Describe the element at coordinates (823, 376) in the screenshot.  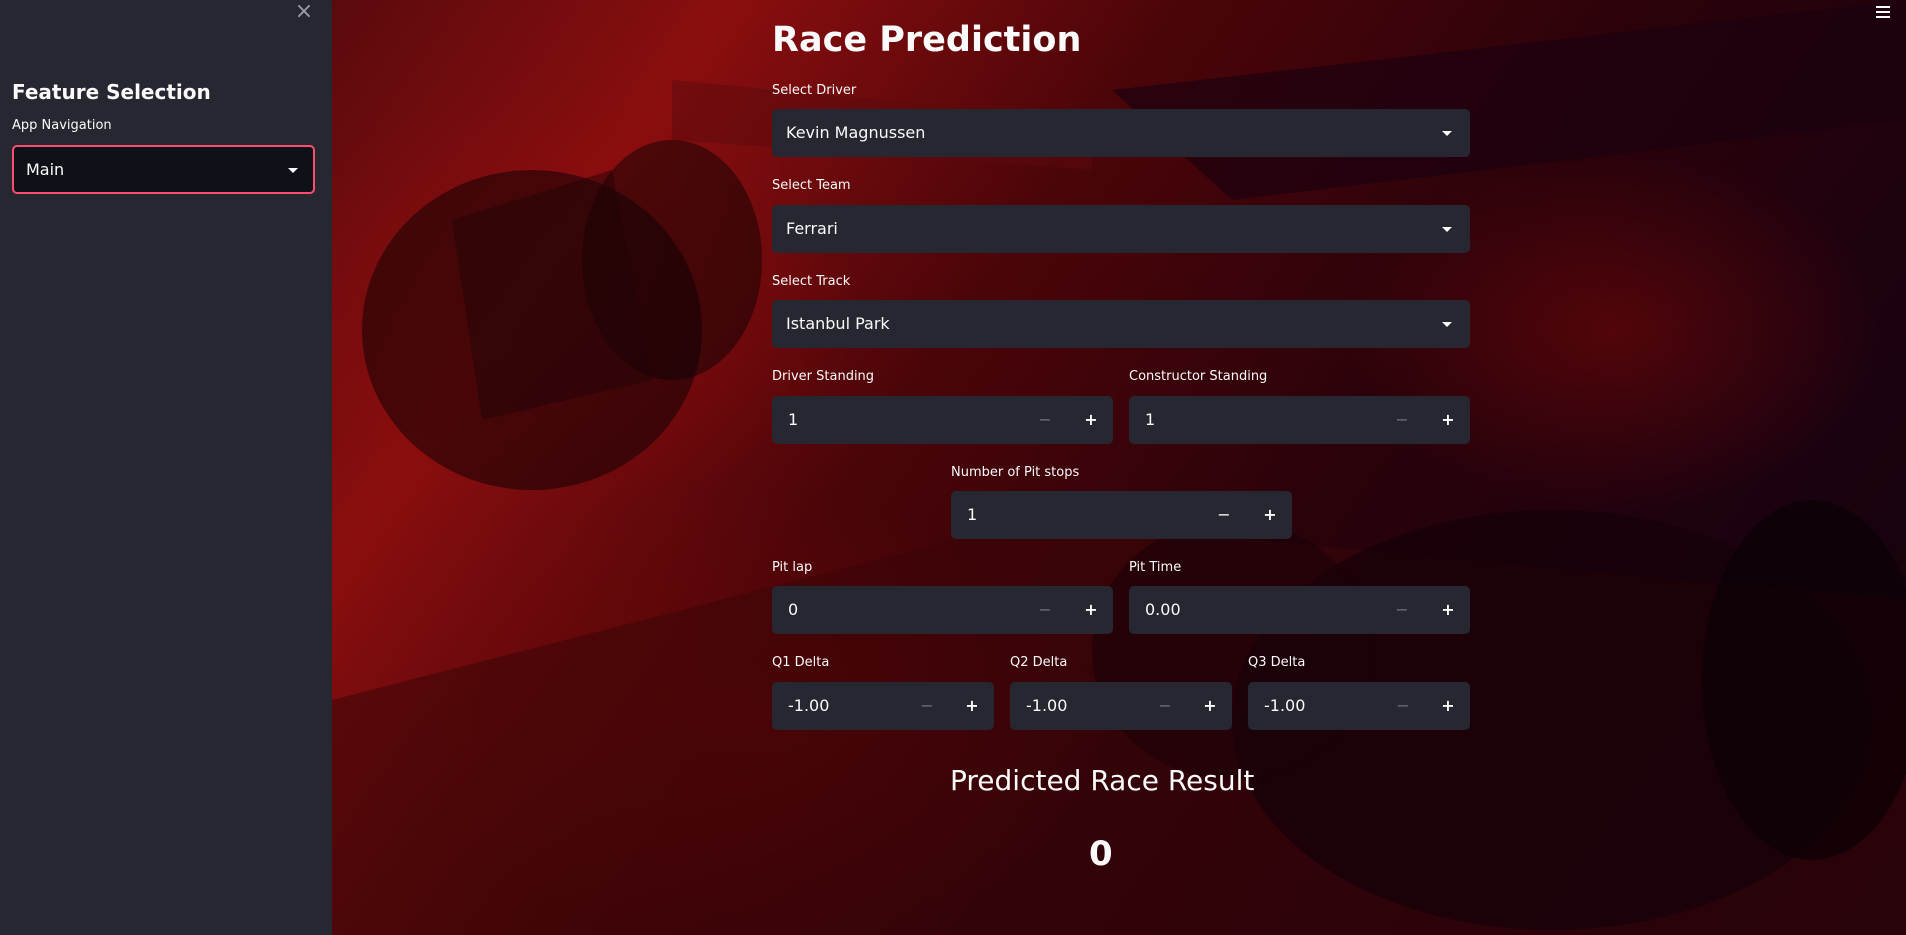
I see `driver-standing-label: Driver Standing` at that location.